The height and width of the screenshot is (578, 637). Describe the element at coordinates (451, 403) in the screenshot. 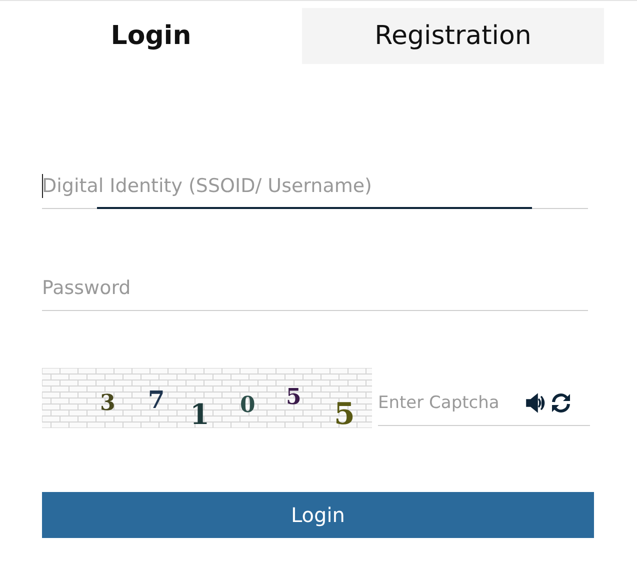

I see `captcha-field: Enter Captcha` at that location.